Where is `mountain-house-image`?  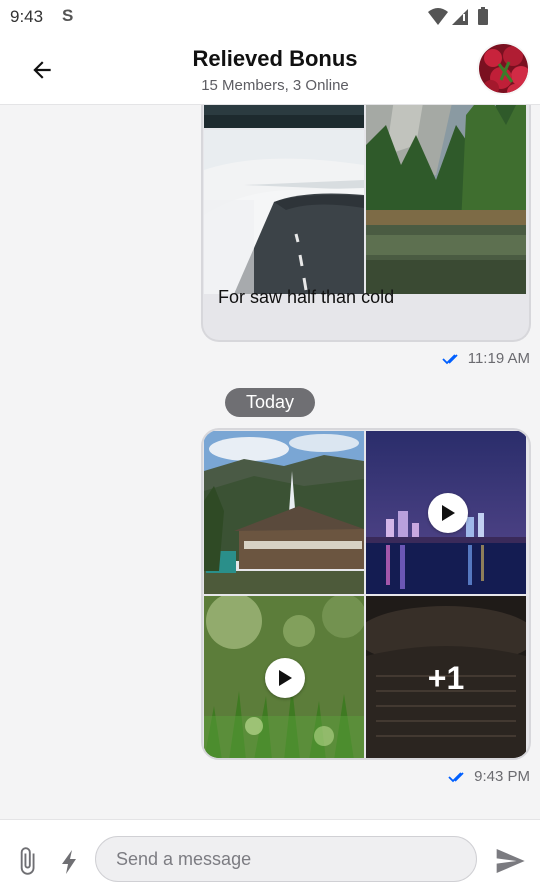 mountain-house-image is located at coordinates (284, 512).